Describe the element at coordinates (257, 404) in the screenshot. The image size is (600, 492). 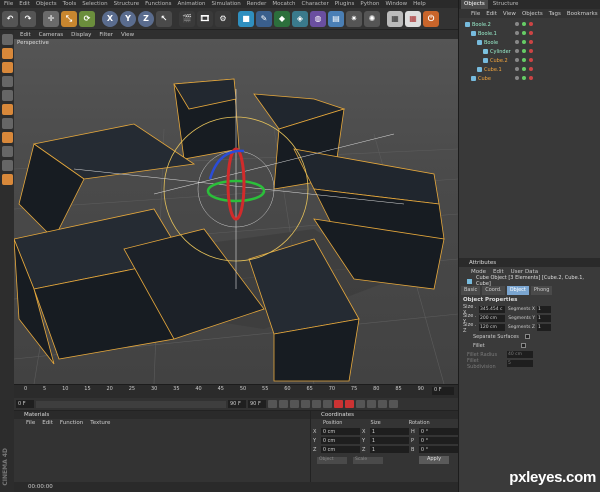
I see `end-frame-field: 90 F` at that location.